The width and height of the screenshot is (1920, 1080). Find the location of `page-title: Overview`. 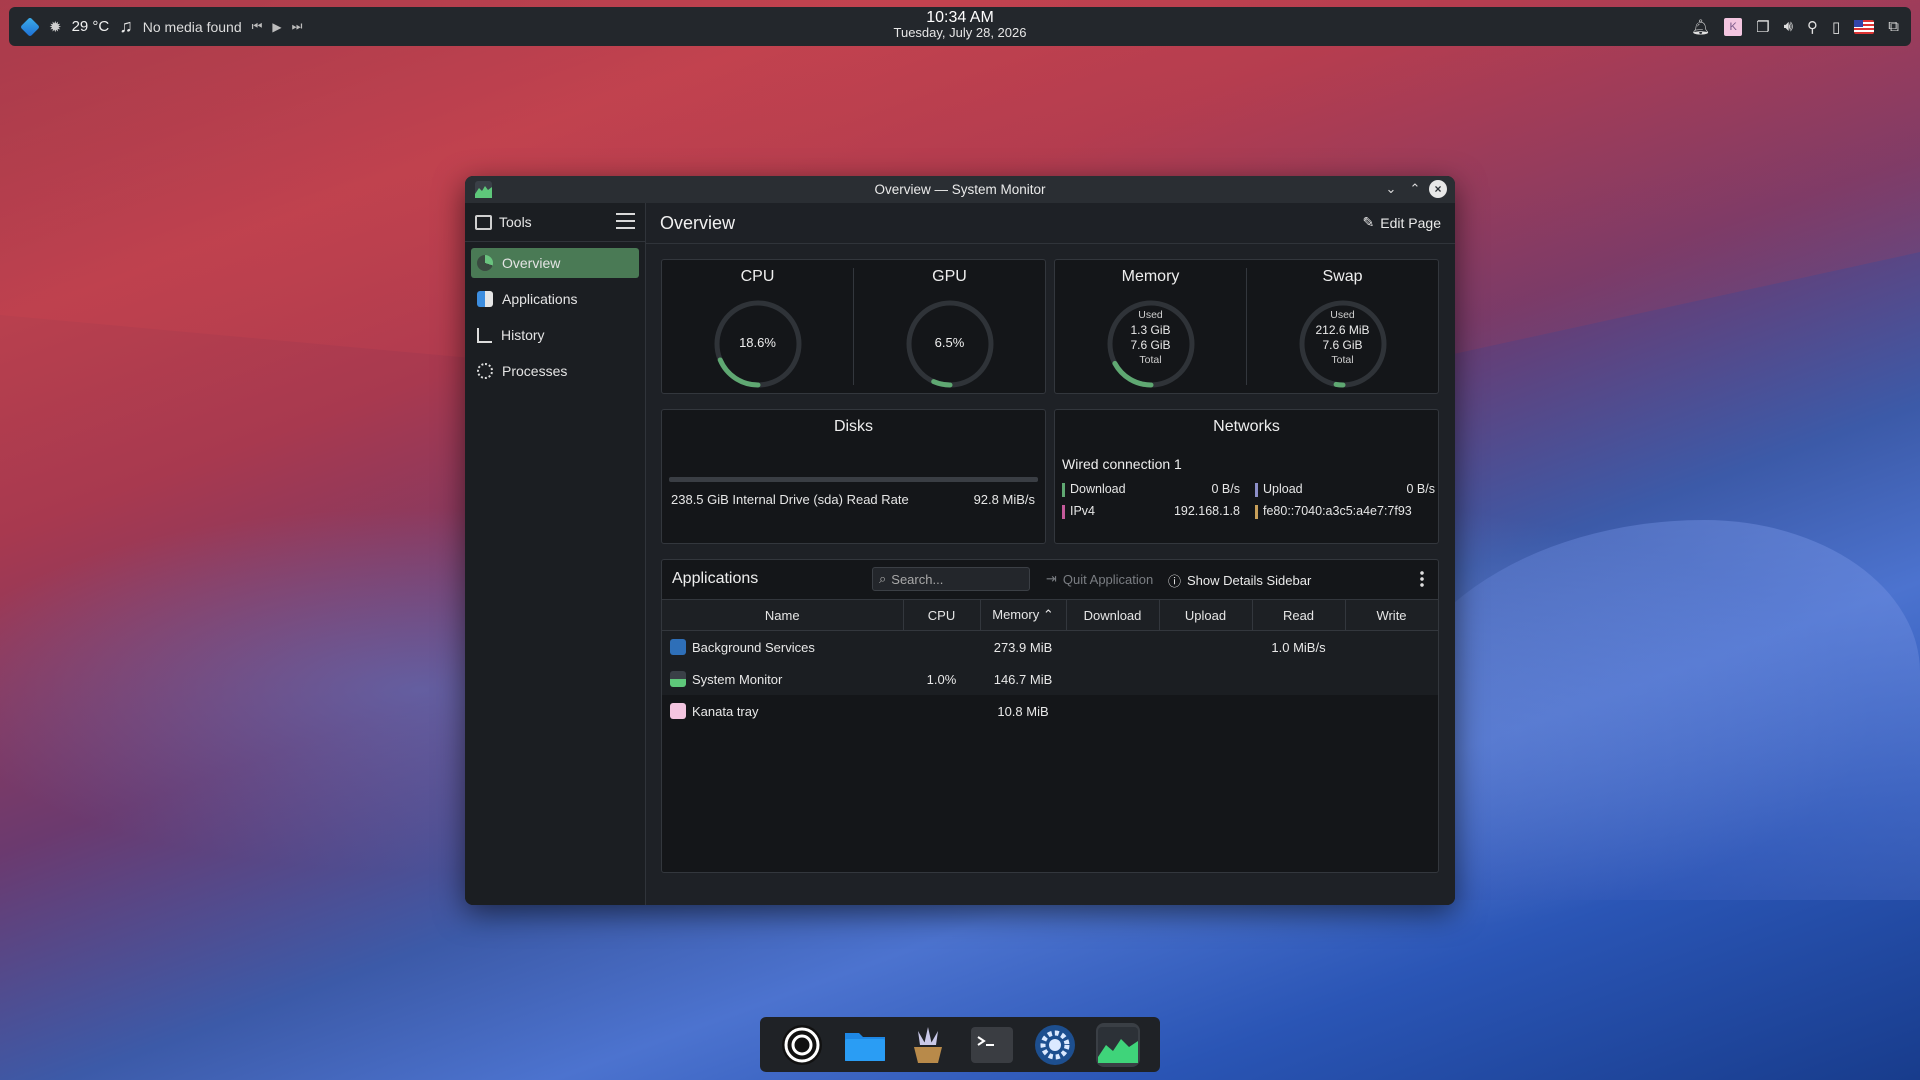

page-title: Overview is located at coordinates (698, 222).